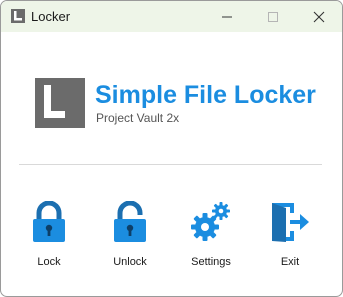  Describe the element at coordinates (49, 262) in the screenshot. I see `lock-label: Lock` at that location.